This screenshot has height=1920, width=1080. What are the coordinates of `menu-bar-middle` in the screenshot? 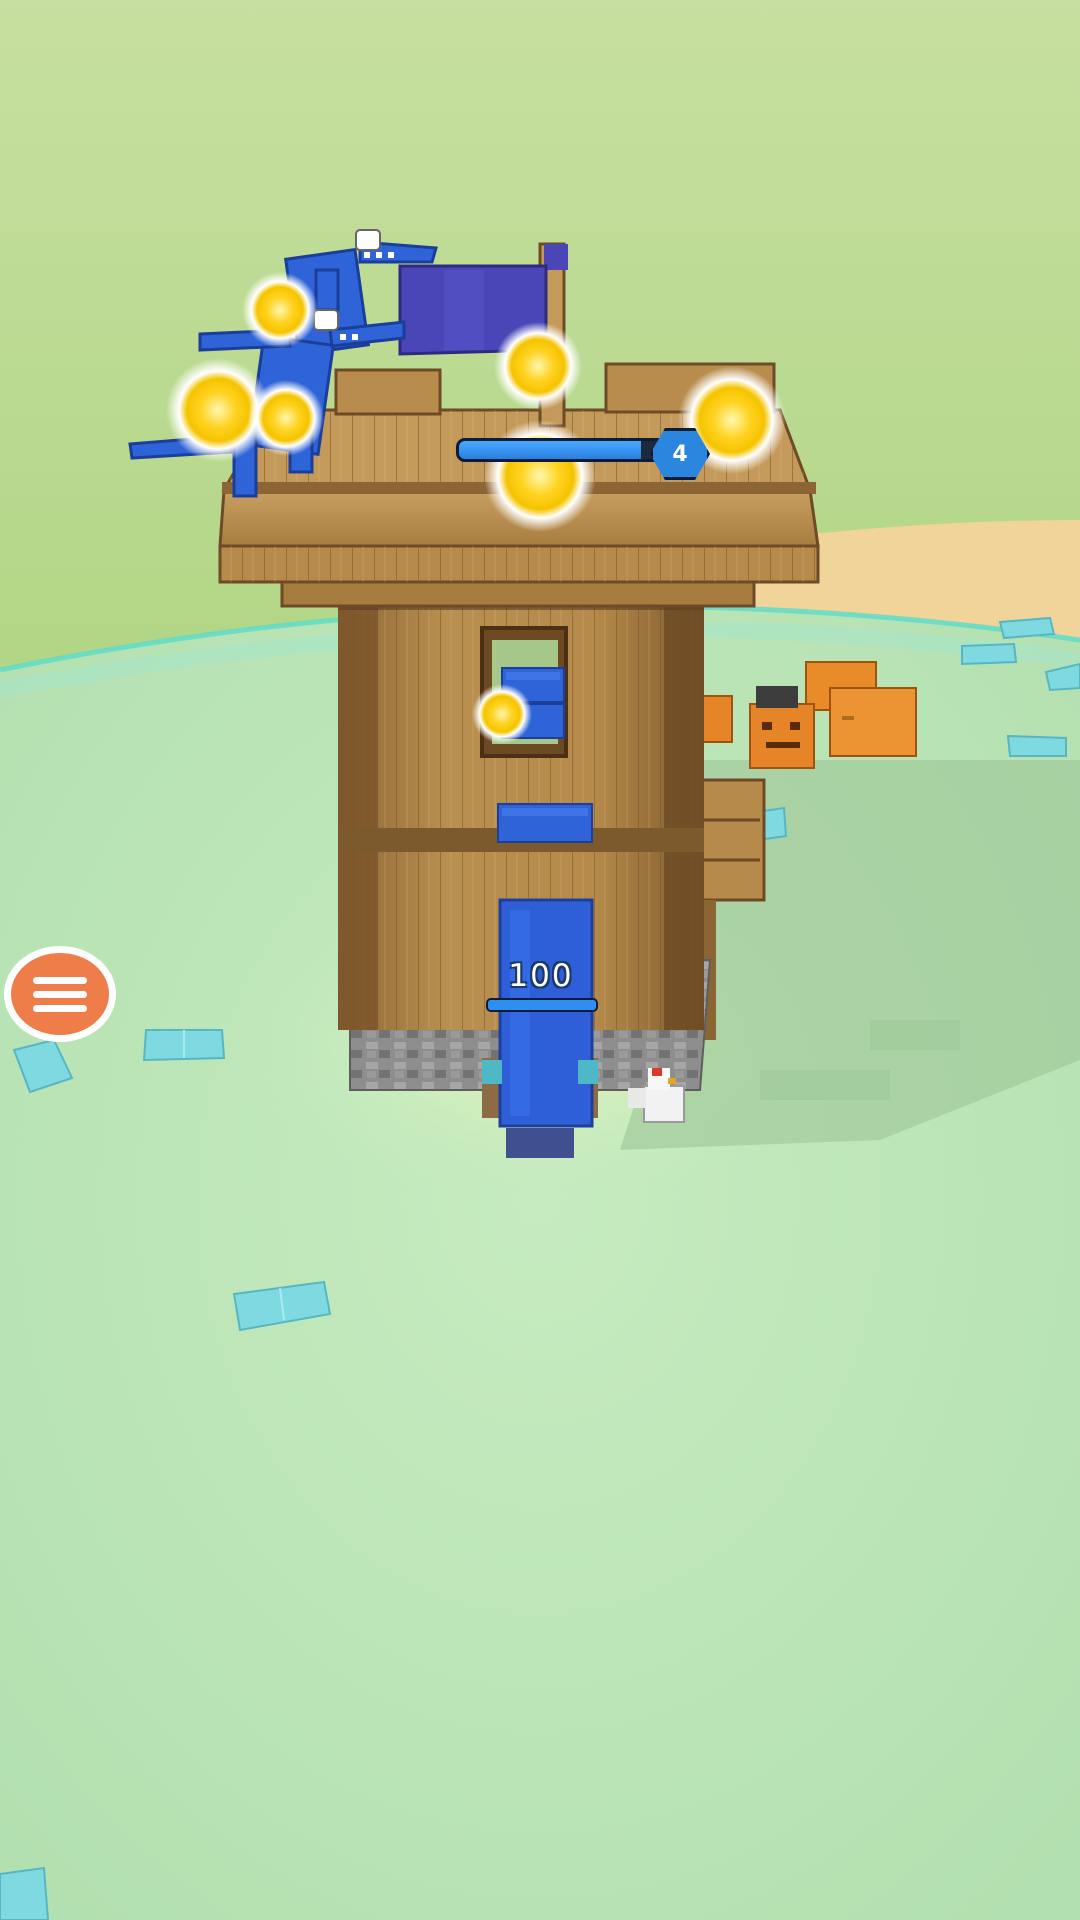 It's located at (60, 994).